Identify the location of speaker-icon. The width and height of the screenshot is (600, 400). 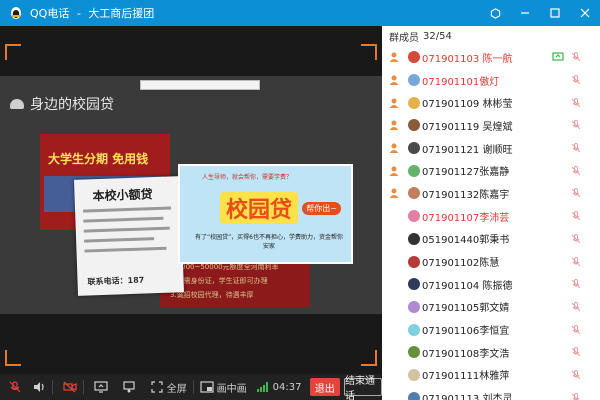
(39, 387).